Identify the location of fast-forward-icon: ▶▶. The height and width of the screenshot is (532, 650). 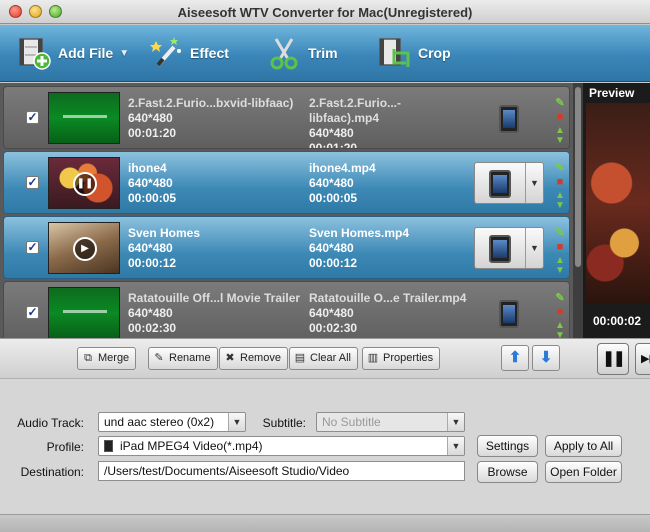
(645, 359).